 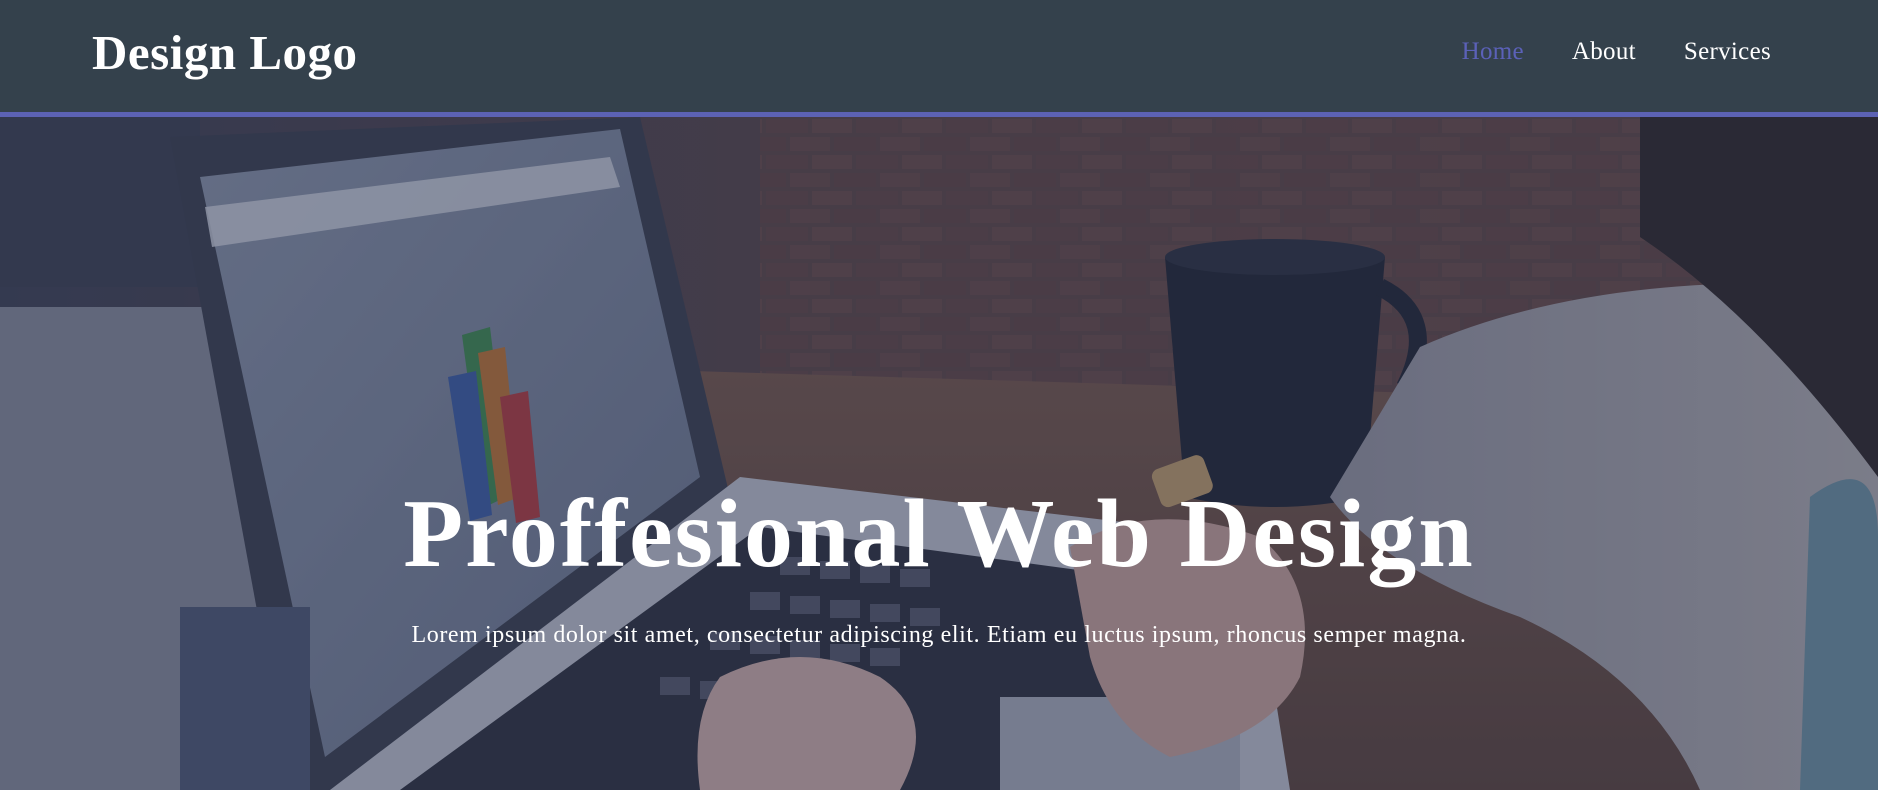 I want to click on site-logo: Design Logo, so click(x=225, y=53).